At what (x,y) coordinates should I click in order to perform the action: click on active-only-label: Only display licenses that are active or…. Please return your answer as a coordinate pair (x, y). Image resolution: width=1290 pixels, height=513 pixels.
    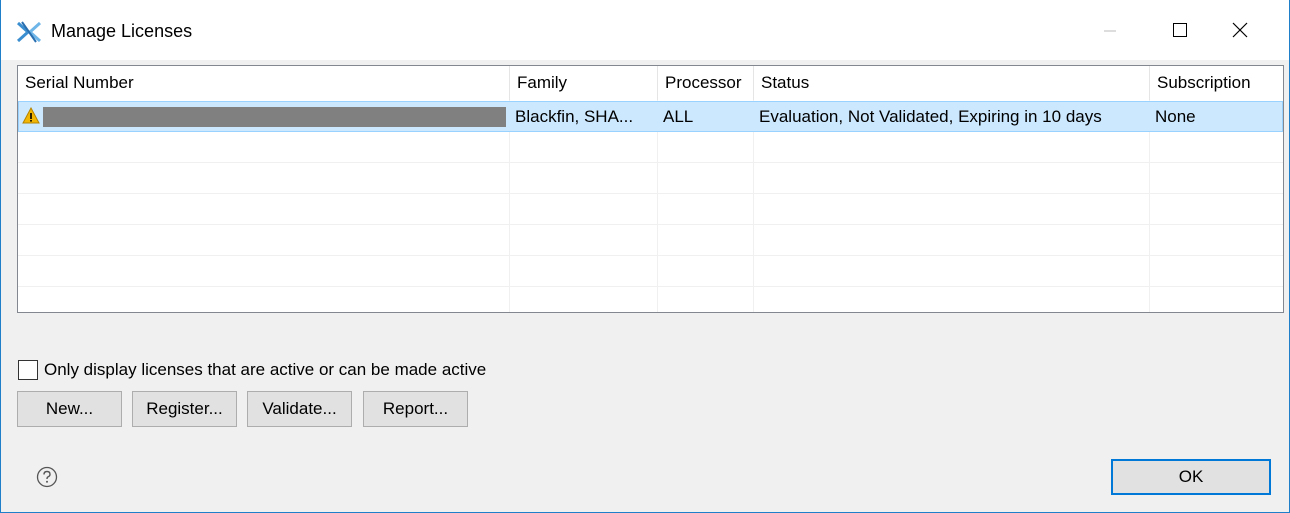
    Looking at the image, I should click on (265, 369).